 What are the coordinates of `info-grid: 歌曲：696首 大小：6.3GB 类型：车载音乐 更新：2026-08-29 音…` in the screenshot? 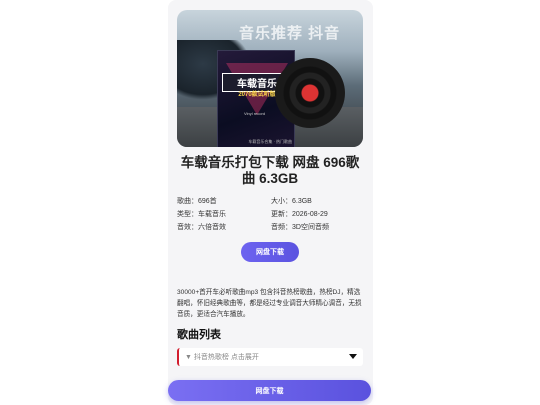 It's located at (271, 215).